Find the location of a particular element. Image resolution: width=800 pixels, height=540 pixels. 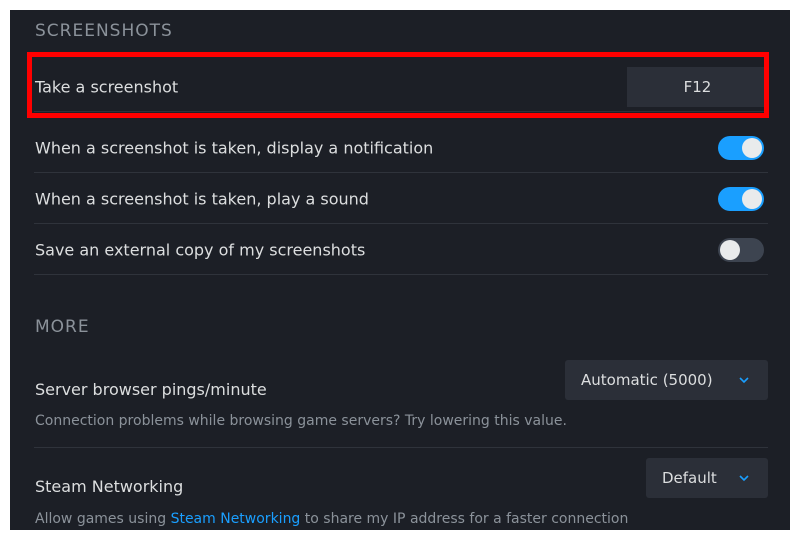

steam-networking-value: Default is located at coordinates (689, 478).